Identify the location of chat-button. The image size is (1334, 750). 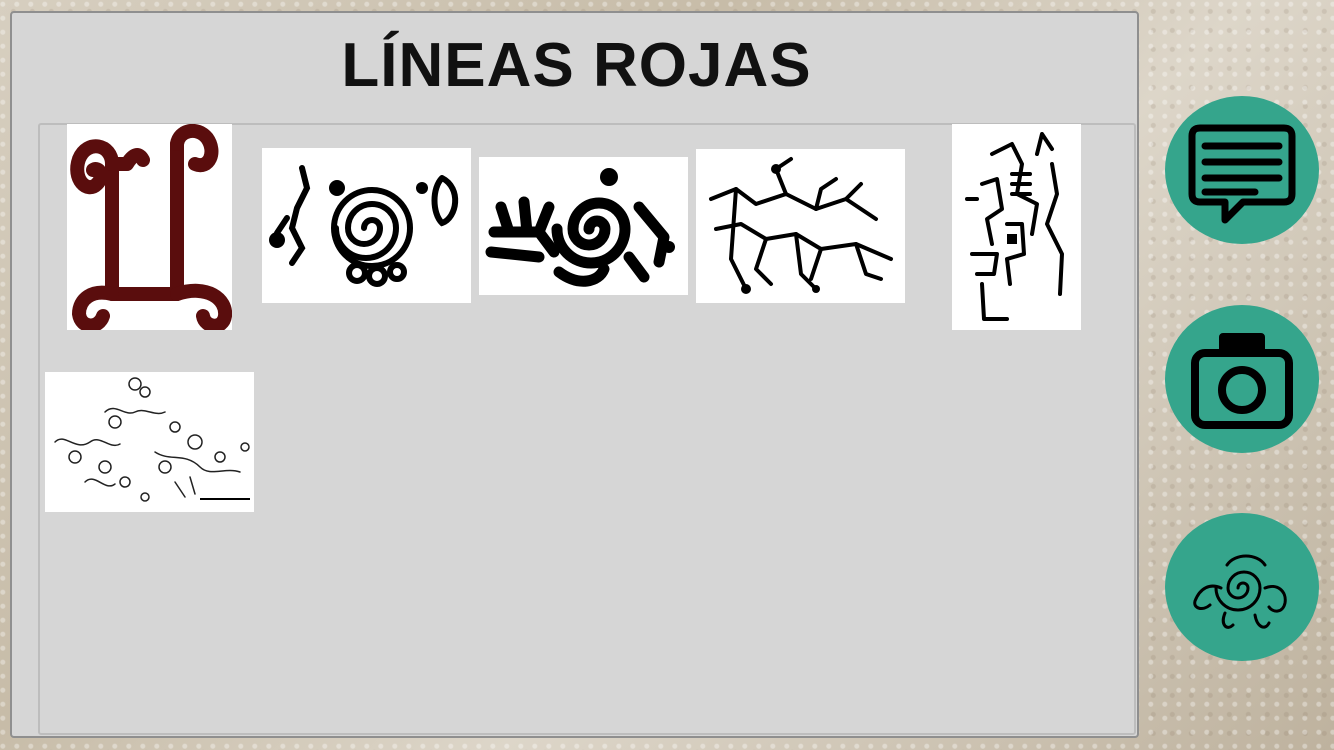
(1242, 170).